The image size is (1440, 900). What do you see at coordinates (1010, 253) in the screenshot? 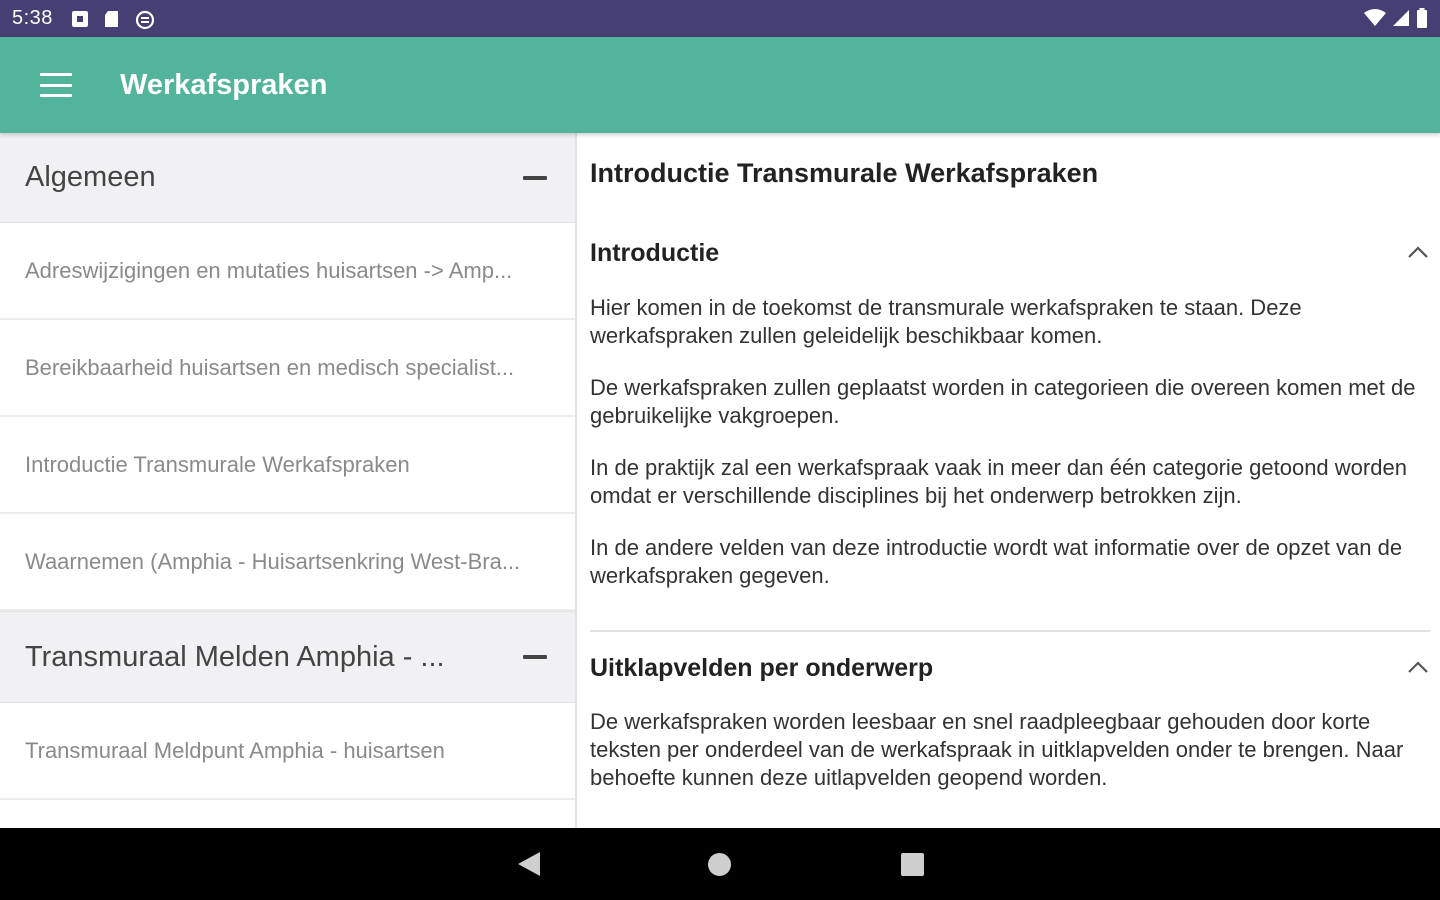
I see `section-header-introductie: Introductie` at bounding box center [1010, 253].